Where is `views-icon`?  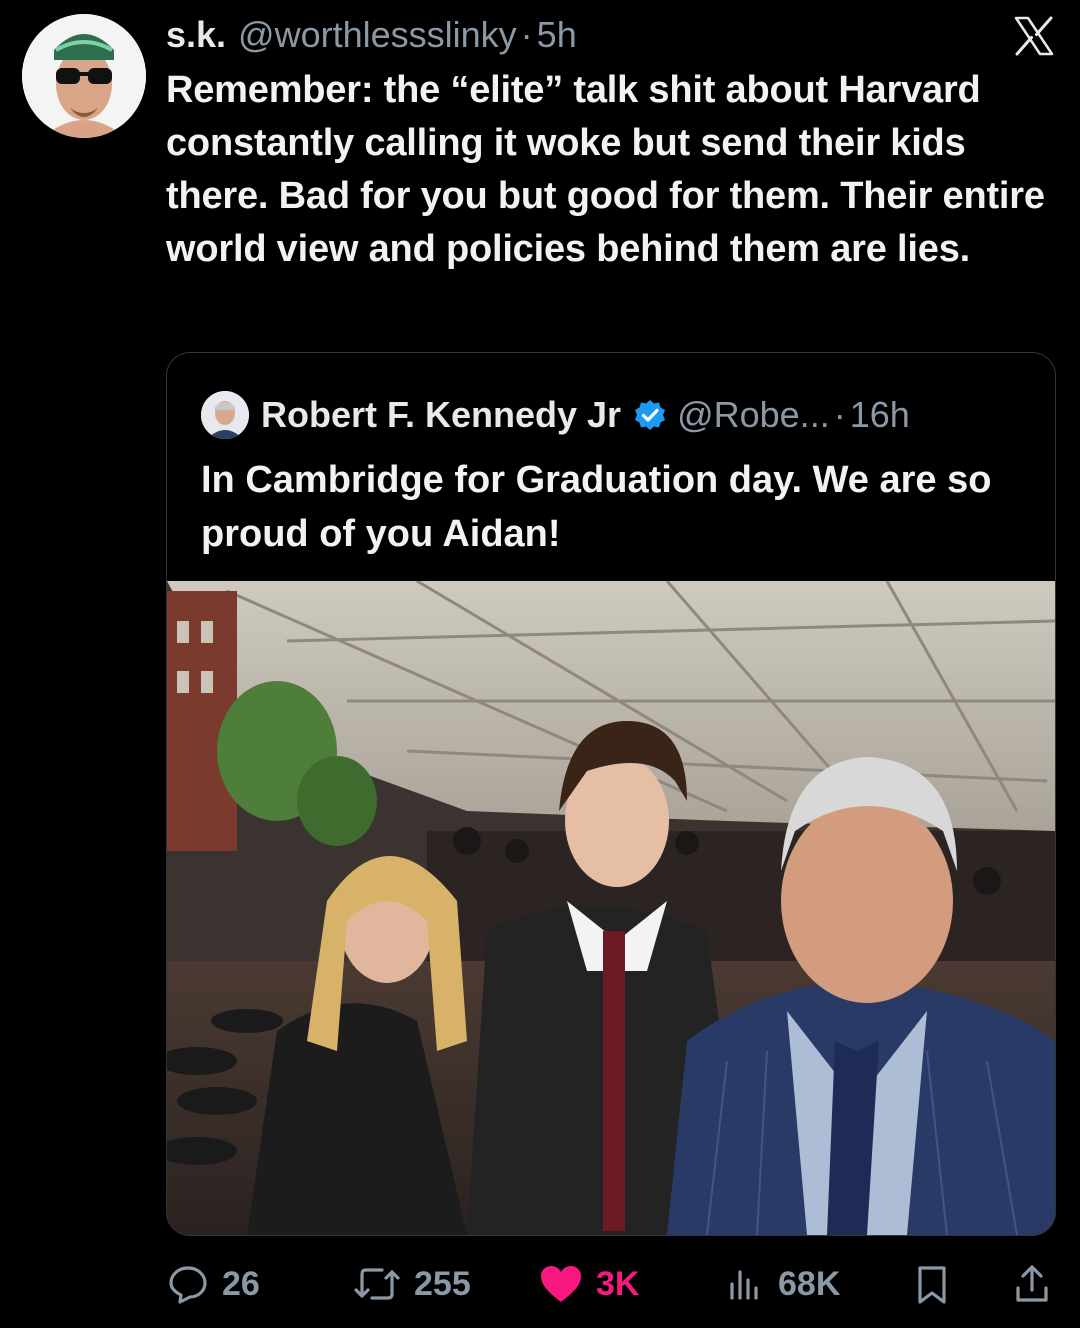 views-icon is located at coordinates (744, 1285).